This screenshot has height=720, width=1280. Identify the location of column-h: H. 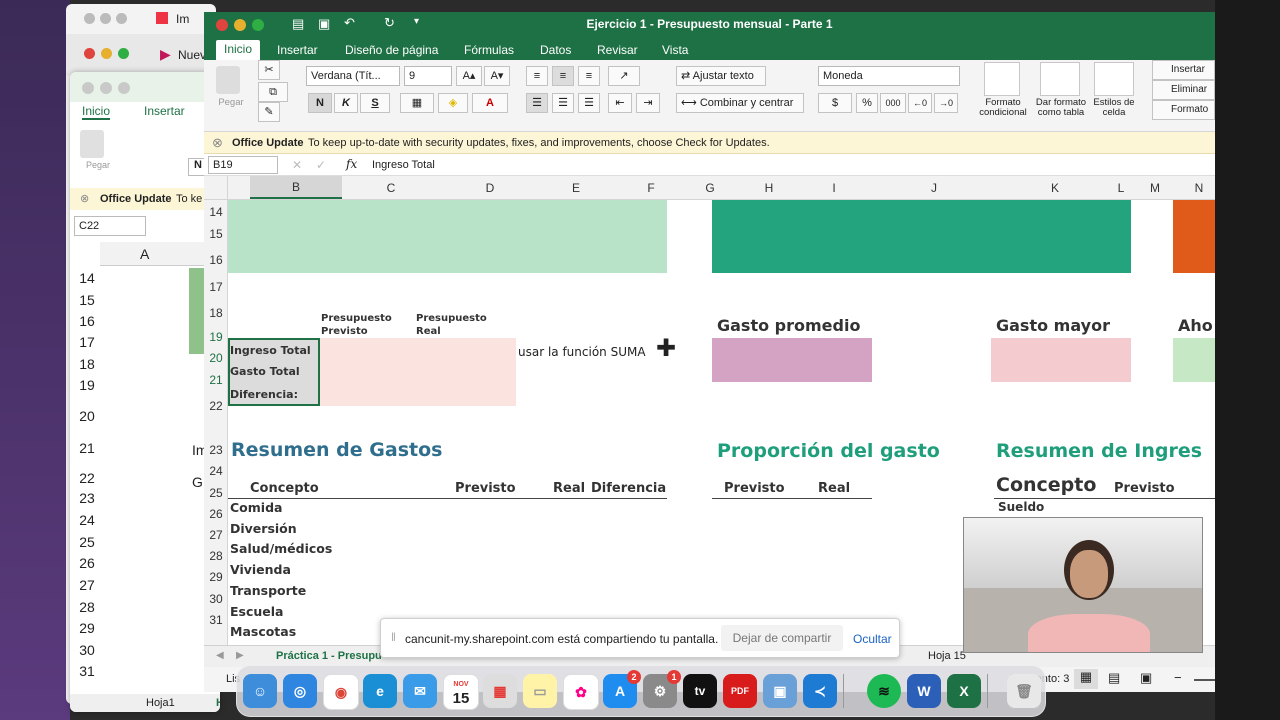
(769, 188).